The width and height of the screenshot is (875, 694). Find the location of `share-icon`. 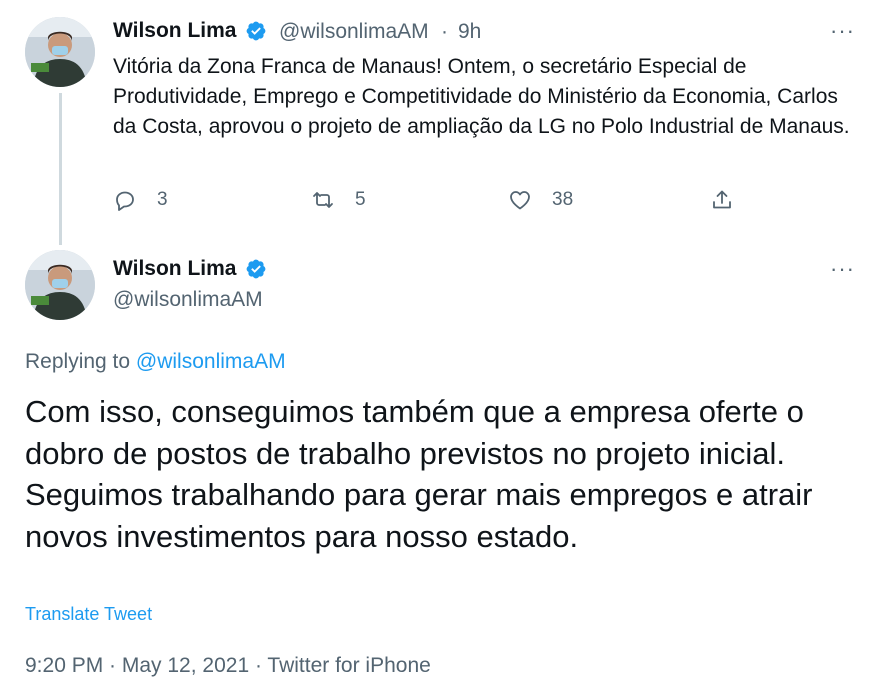

share-icon is located at coordinates (722, 199).